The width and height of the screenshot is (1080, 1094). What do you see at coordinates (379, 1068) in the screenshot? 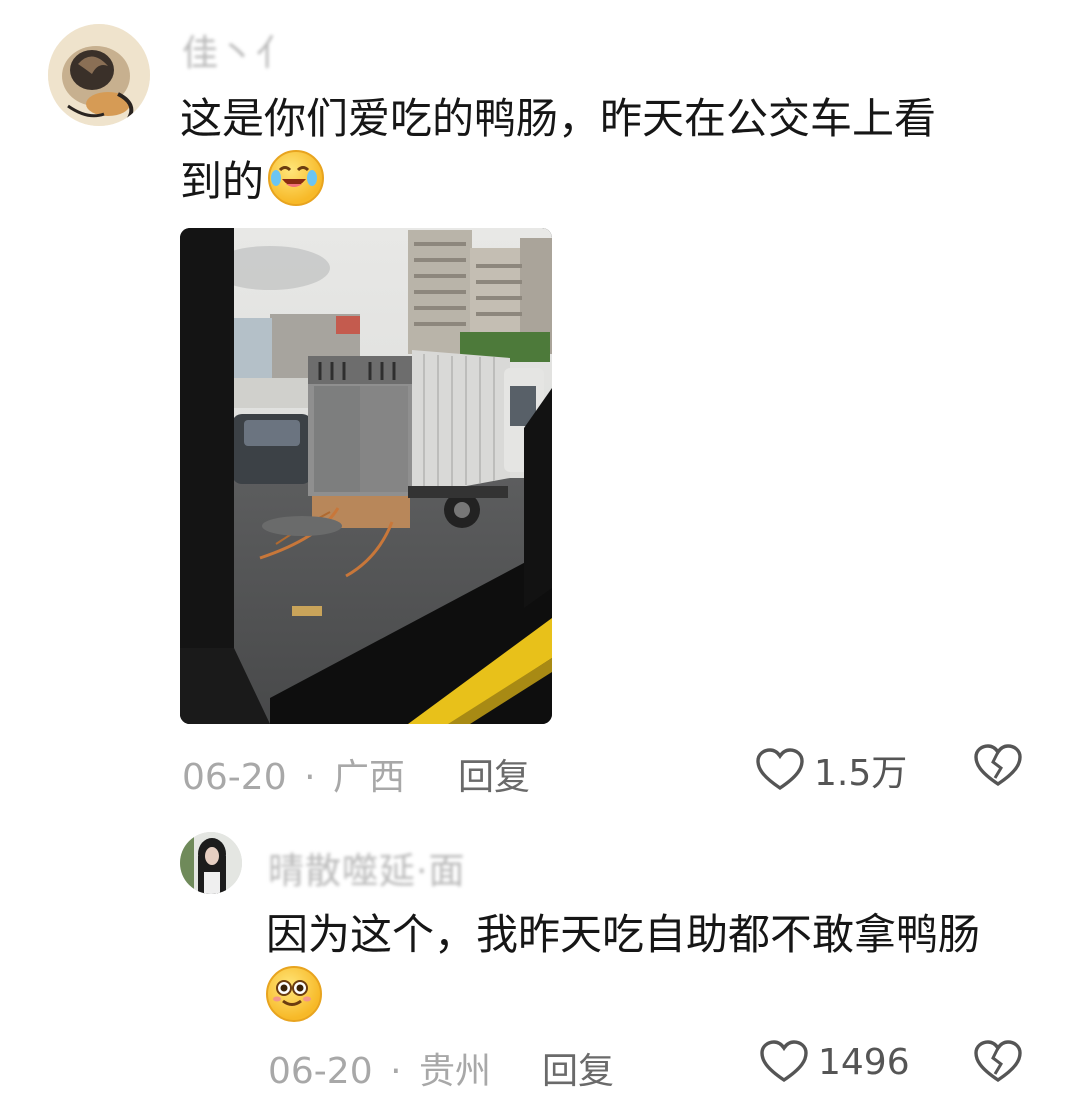
I see `reply-meta: 06-20 · 贵州` at bounding box center [379, 1068].